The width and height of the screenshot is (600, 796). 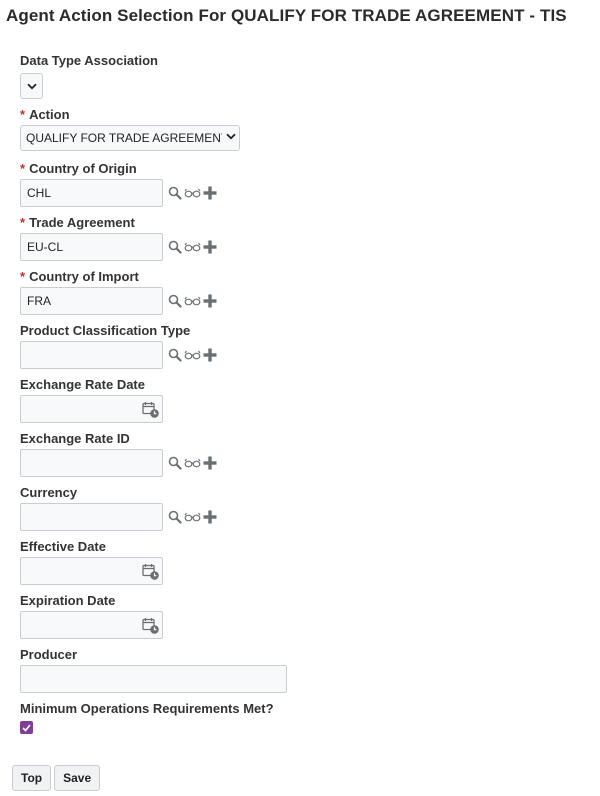 What do you see at coordinates (147, 708) in the screenshot?
I see `minimum-operations-label: Minimum Operations Requirements Met?` at bounding box center [147, 708].